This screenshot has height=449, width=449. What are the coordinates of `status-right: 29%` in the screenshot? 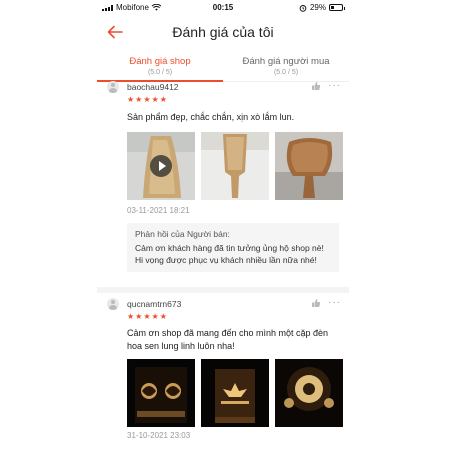 It's located at (322, 7).